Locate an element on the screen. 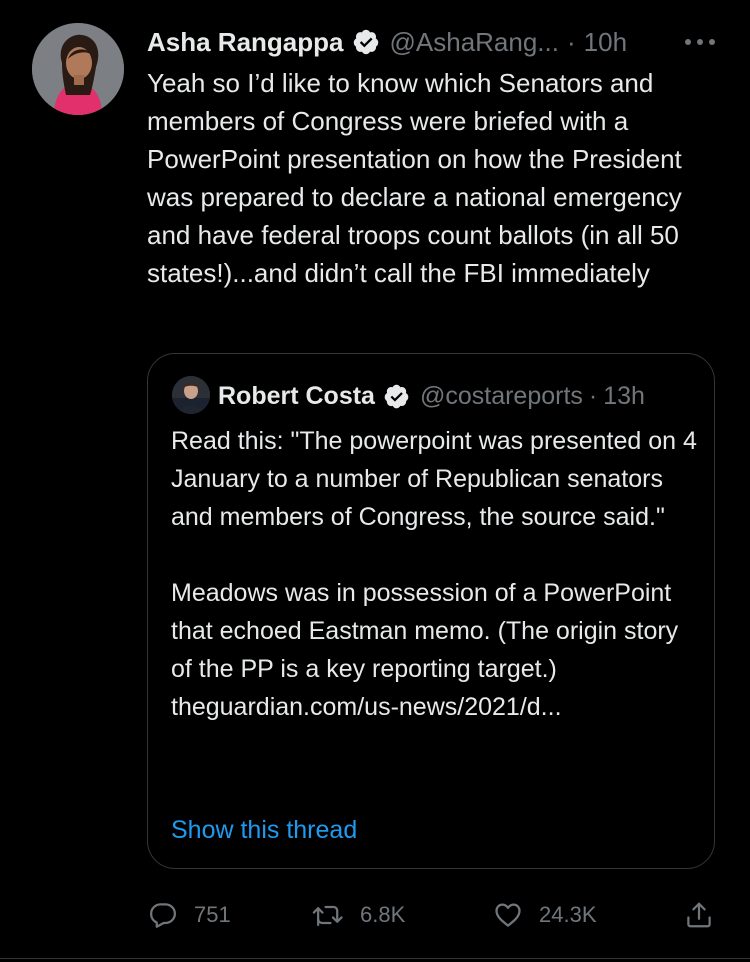 This screenshot has width=750, height=962. quoted-author-avatar is located at coordinates (191, 395).